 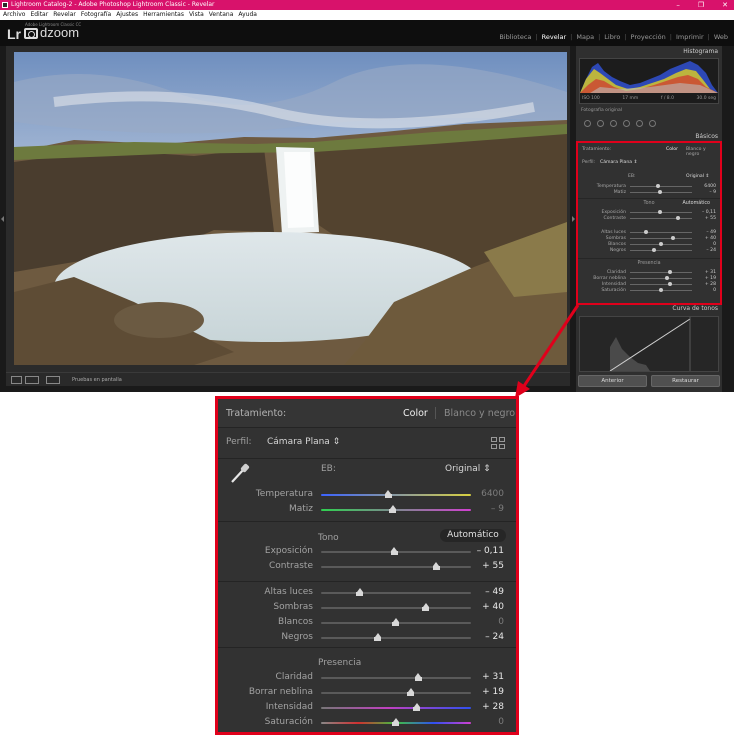 What do you see at coordinates (639, 123) in the screenshot?
I see `radial-filter-icon` at bounding box center [639, 123].